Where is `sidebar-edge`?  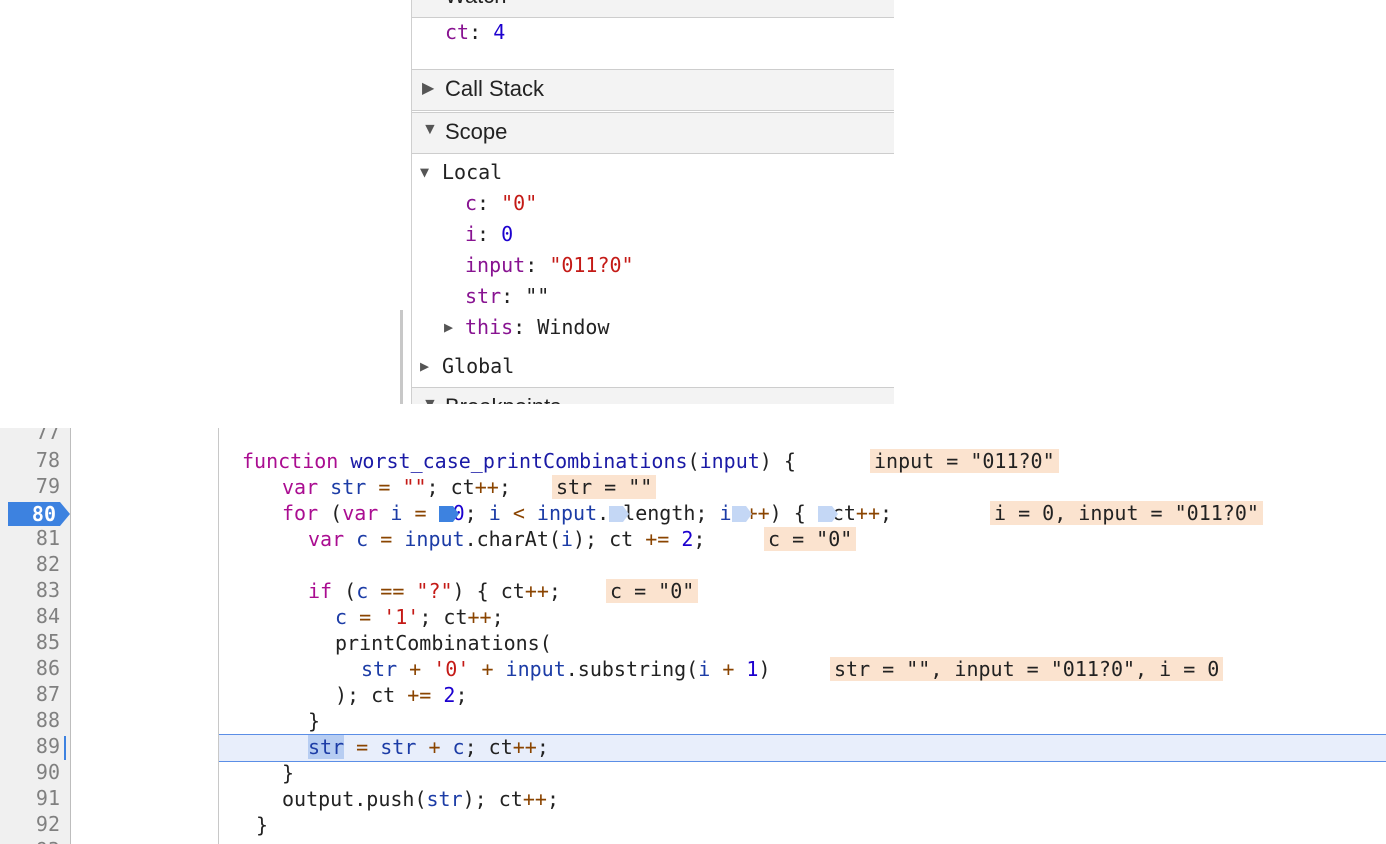
sidebar-edge is located at coordinates (406, 202).